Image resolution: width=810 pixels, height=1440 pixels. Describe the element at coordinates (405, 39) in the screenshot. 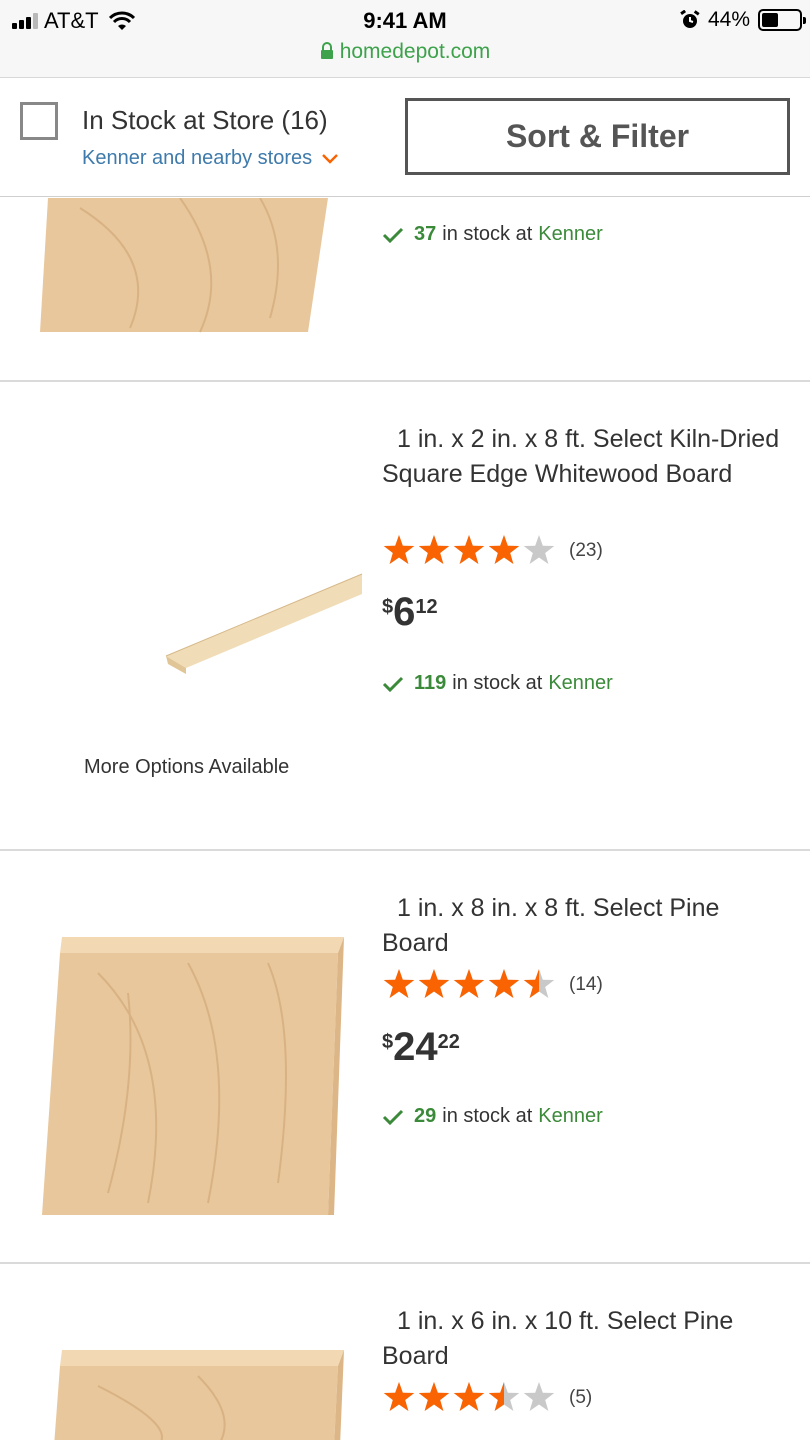

I see `status-bar: AT&T 9:41 AM 44% homedepot.com` at that location.